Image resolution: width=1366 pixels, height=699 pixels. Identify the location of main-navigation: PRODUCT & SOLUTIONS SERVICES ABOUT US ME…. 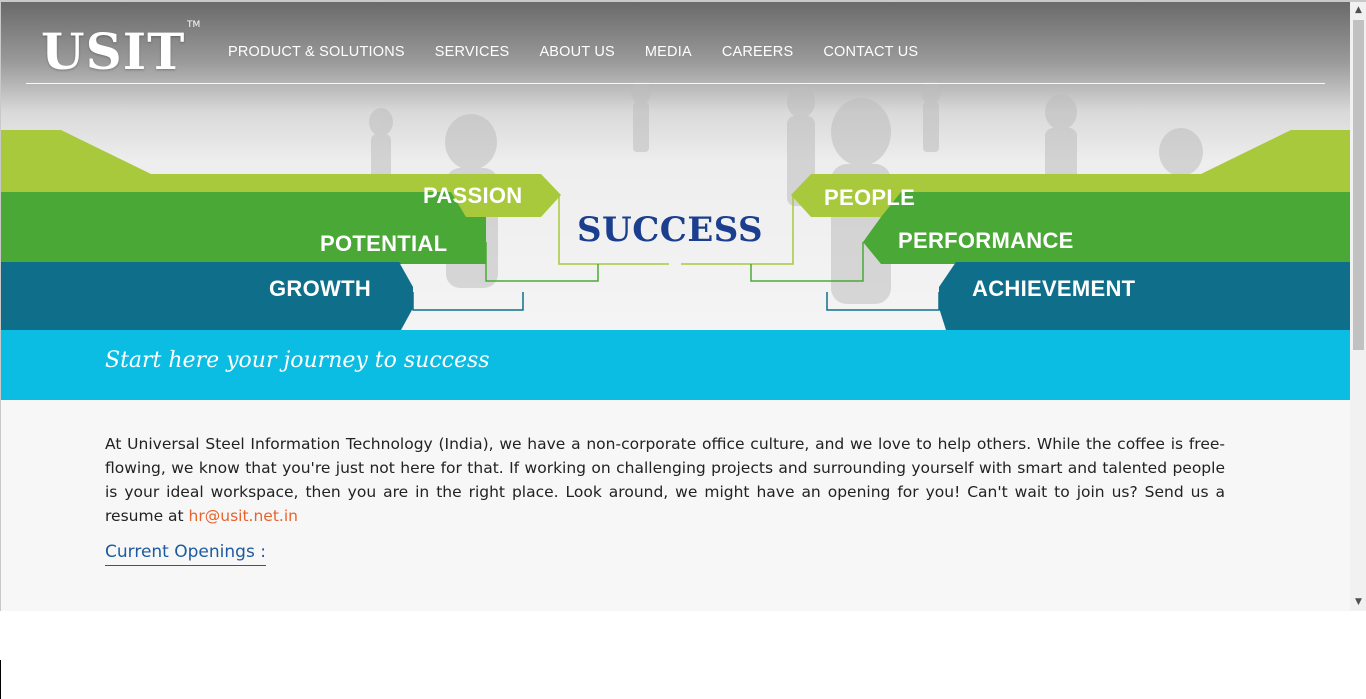
(588, 52).